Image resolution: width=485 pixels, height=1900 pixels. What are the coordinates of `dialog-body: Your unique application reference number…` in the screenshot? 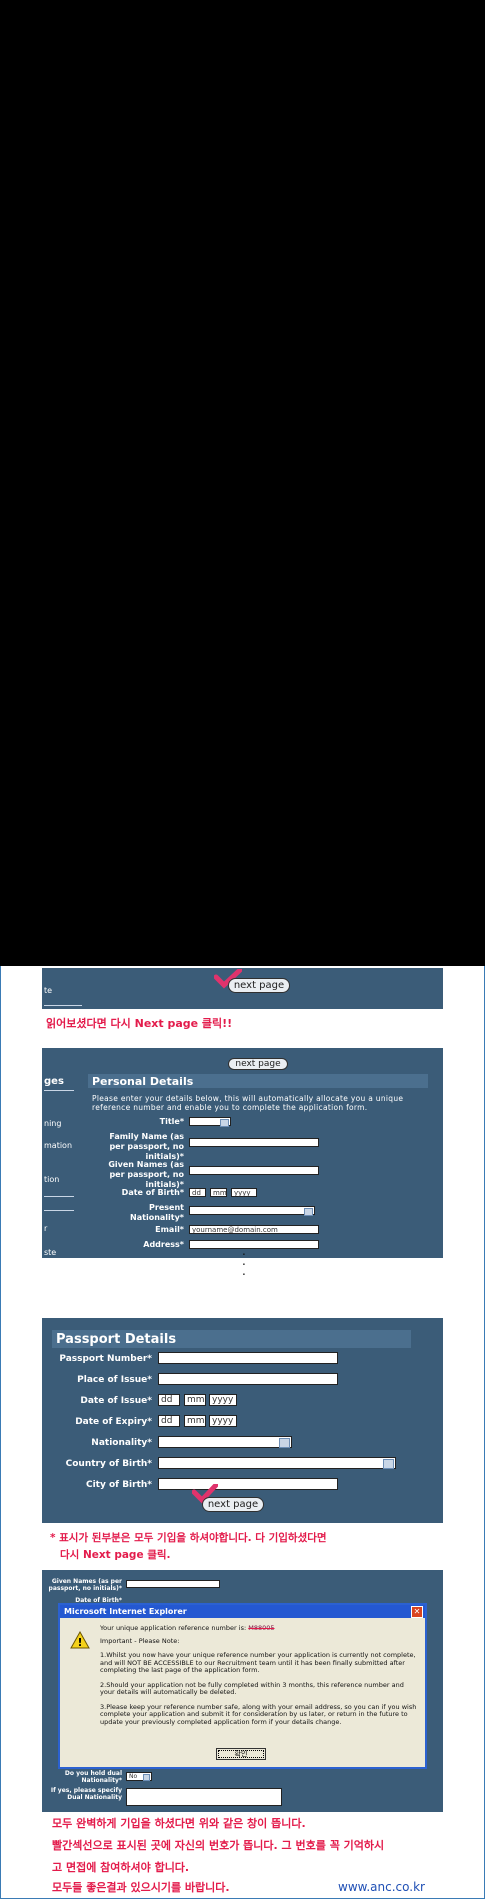 It's located at (259, 1675).